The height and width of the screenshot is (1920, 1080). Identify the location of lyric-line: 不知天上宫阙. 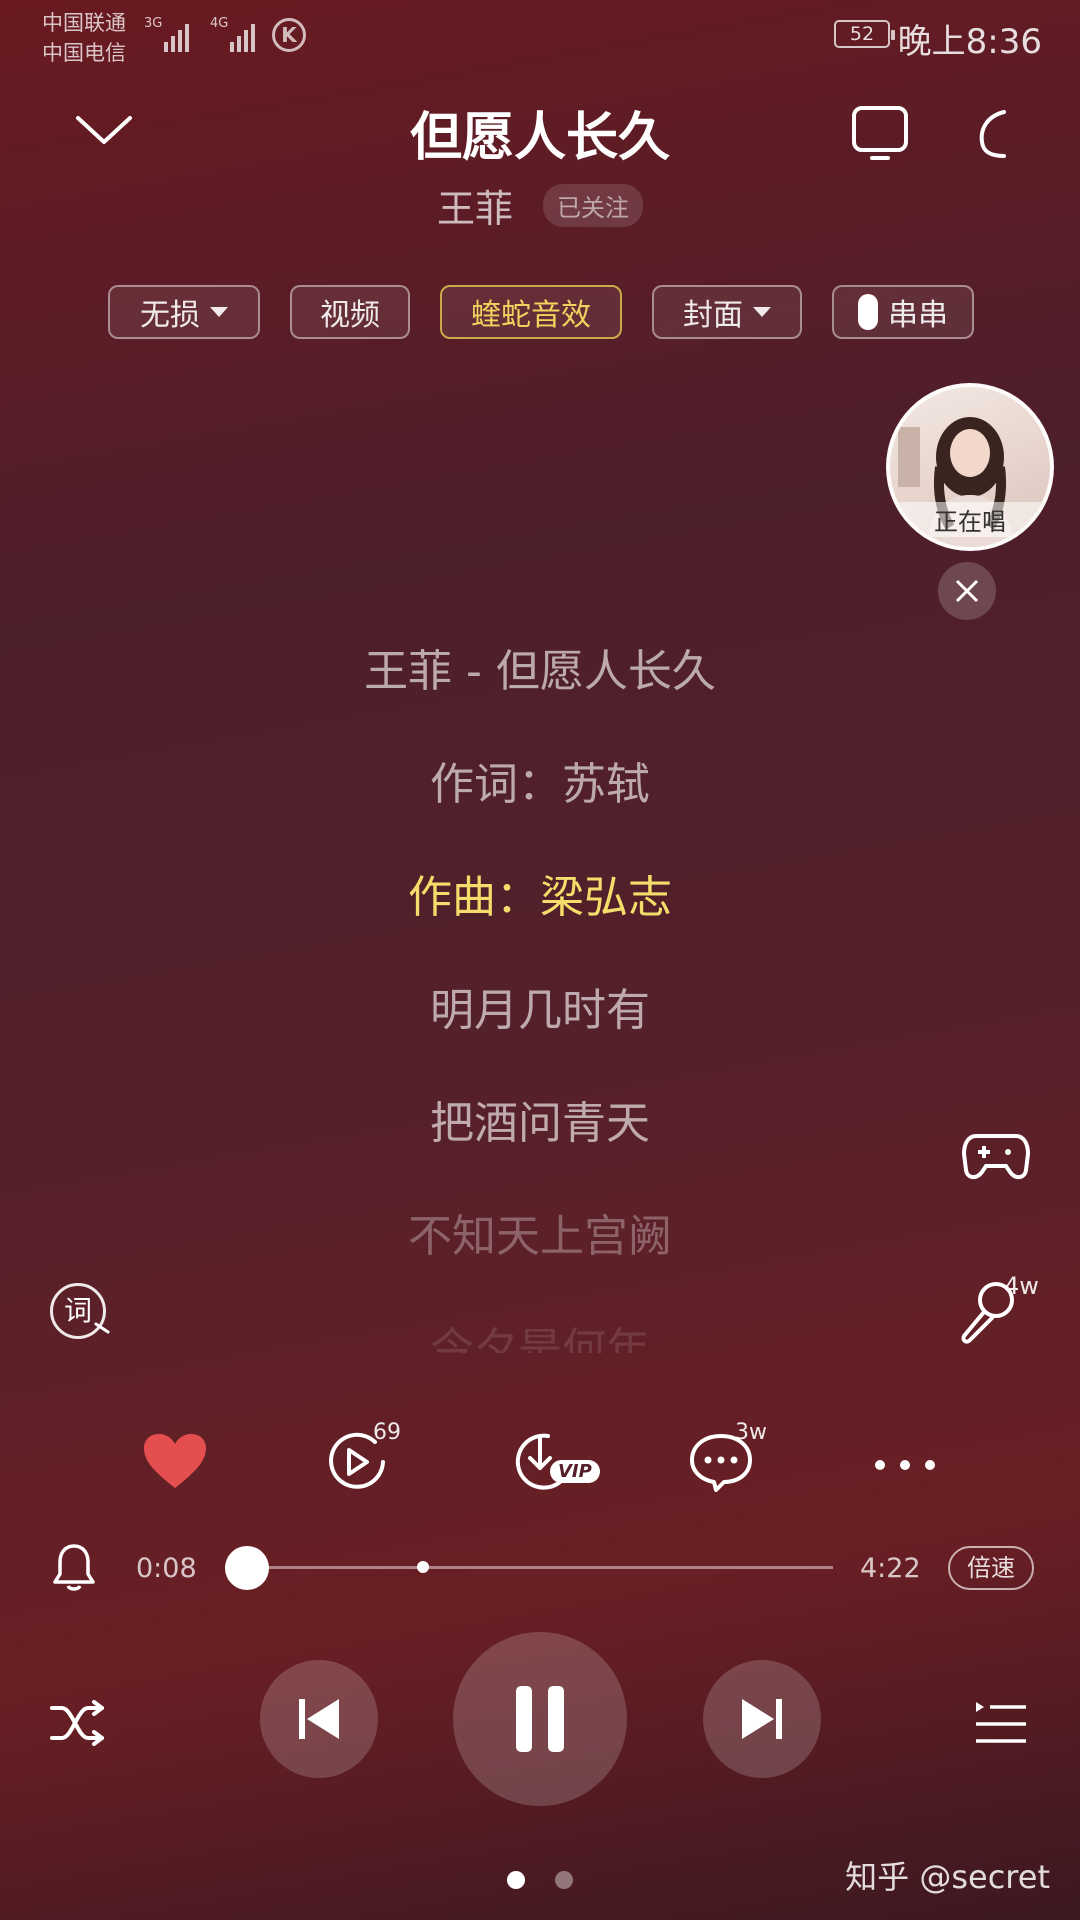
(540, 1236).